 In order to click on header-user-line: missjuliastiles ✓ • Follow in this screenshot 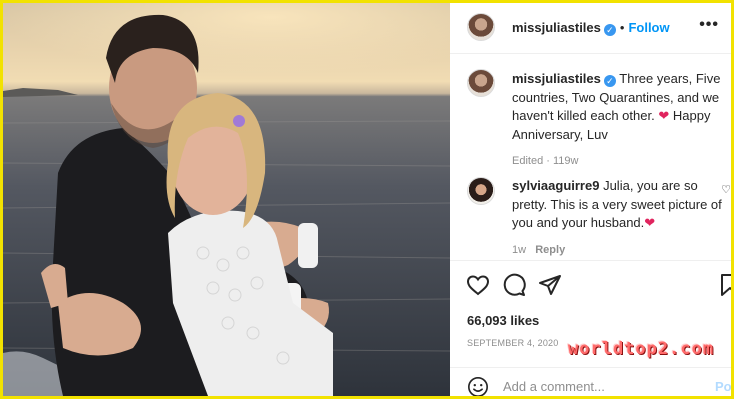, I will do `click(591, 28)`.